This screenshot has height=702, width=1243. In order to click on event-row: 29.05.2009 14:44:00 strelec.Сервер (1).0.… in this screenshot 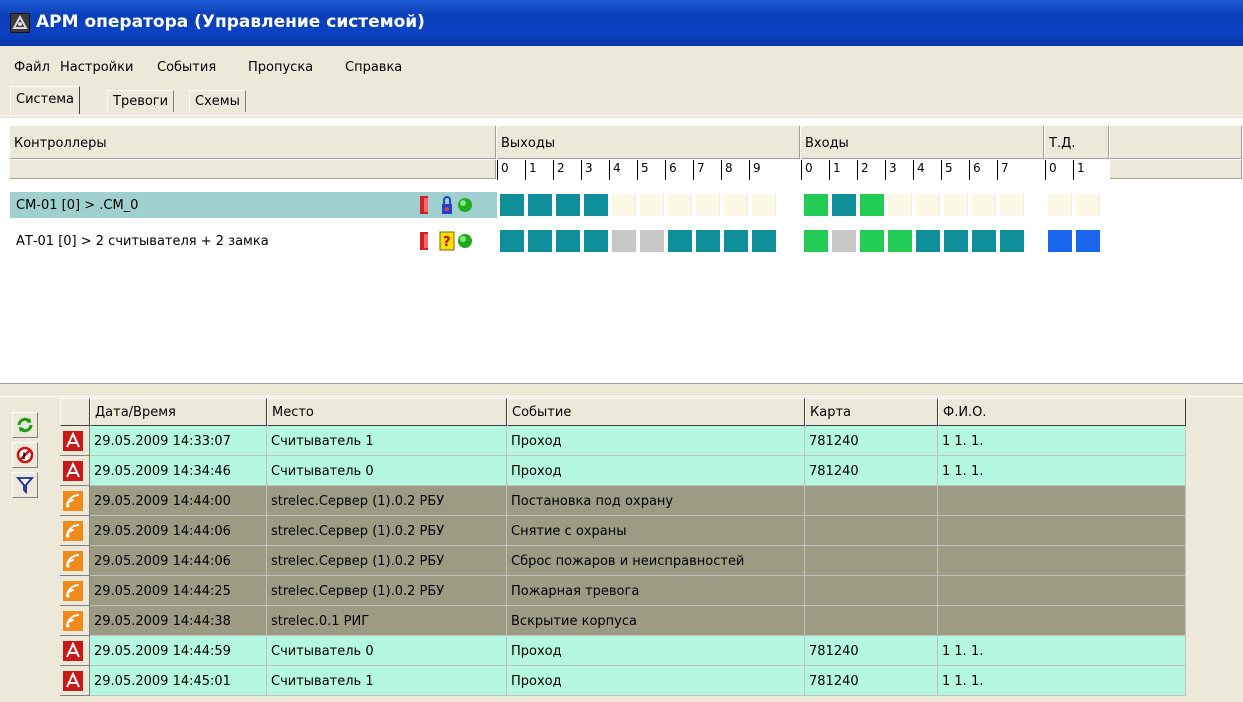, I will do `click(623, 501)`.